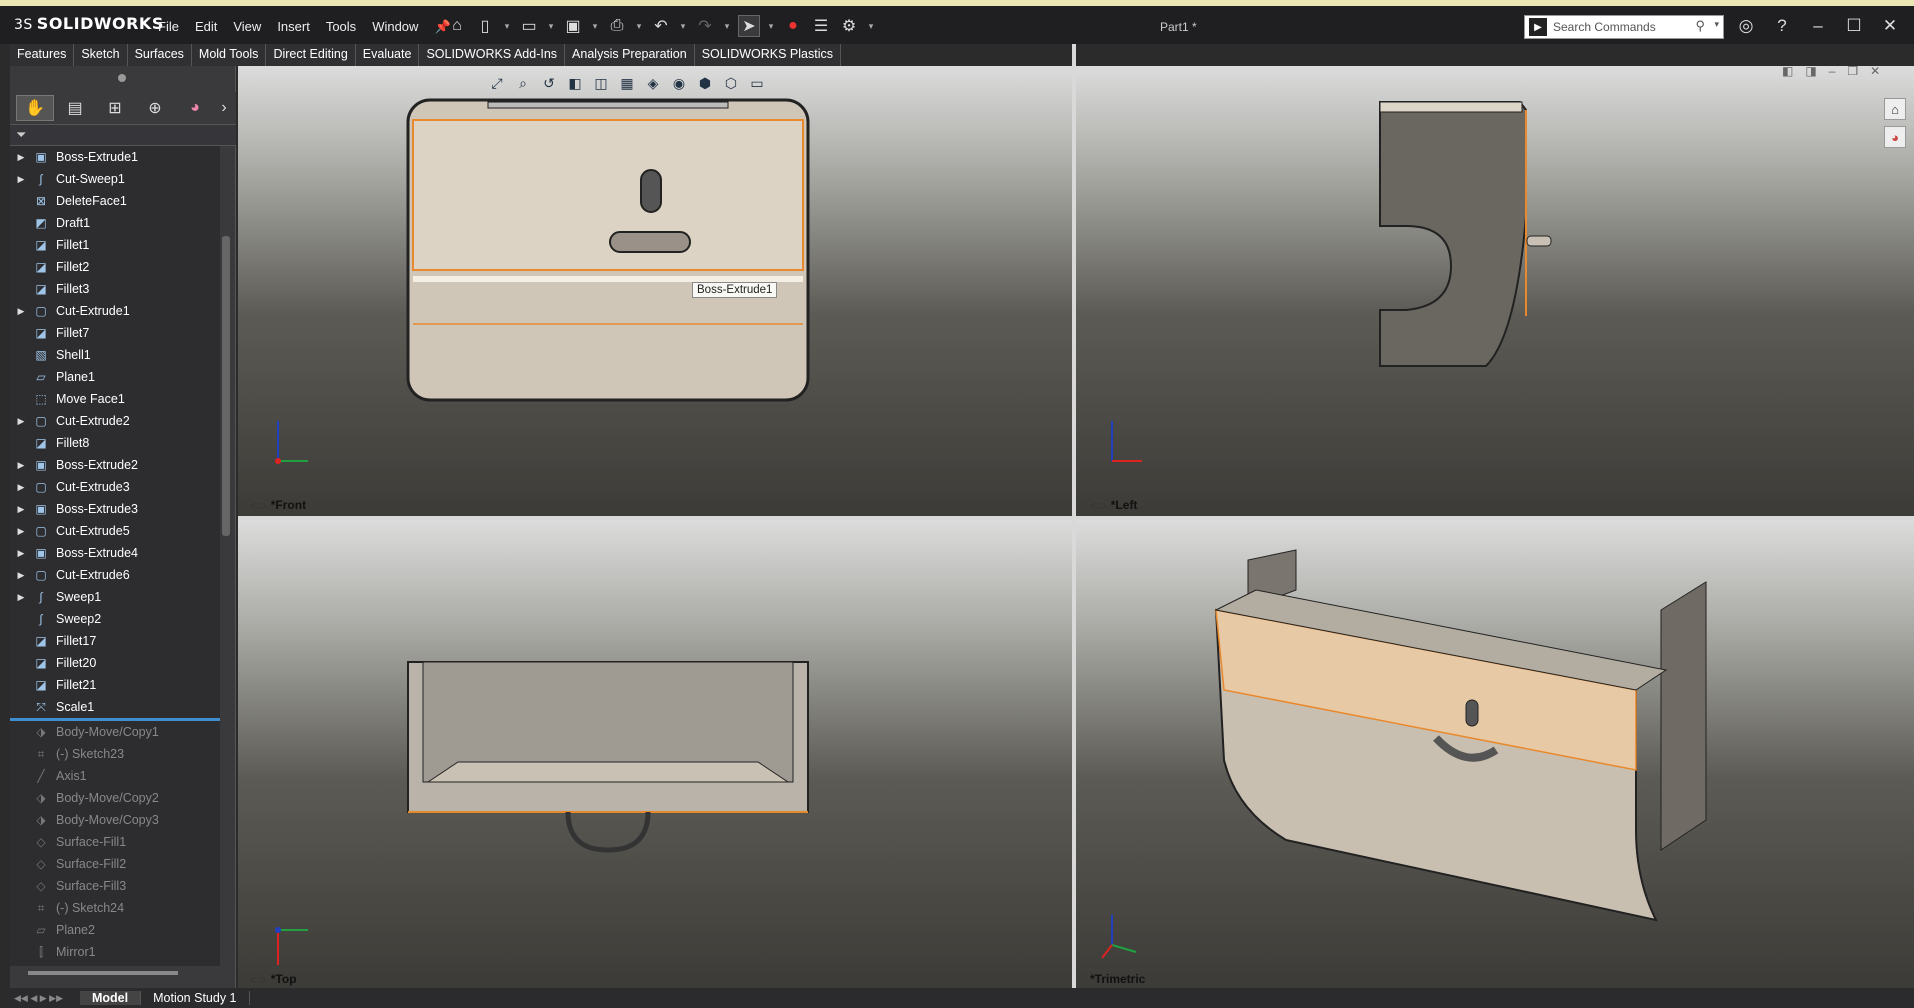 This screenshot has height=1008, width=1914. What do you see at coordinates (1895, 137) in the screenshot?
I see `appearances-scenes-icon: ◕` at bounding box center [1895, 137].